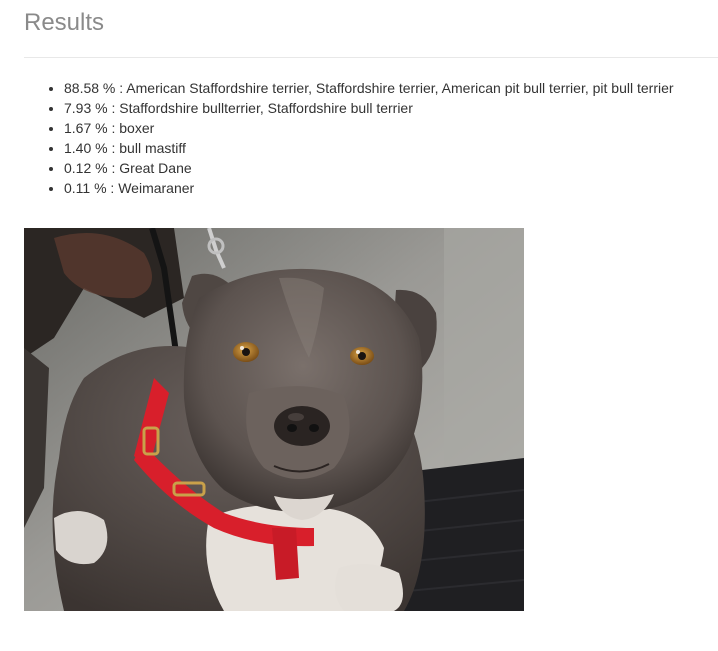 This screenshot has width=718, height=651. I want to click on result-percent: 1.67 %, so click(86, 128).